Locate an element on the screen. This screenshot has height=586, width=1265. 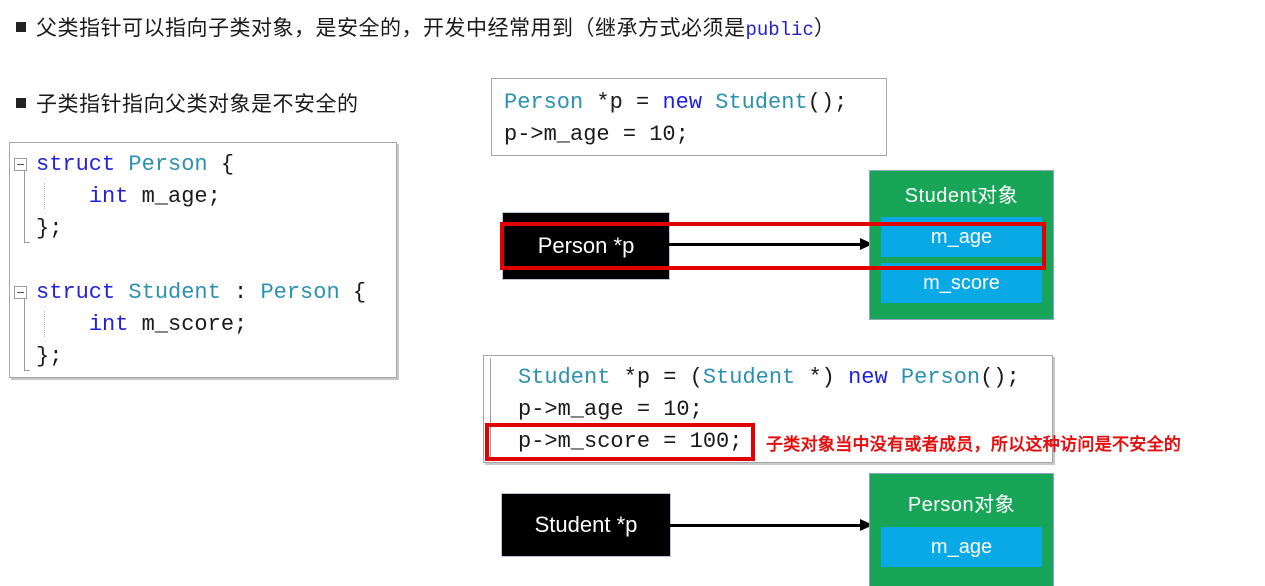
code-block-parent-pointer-to-child: Person *p = new Student(); p->m_age = 10; is located at coordinates (689, 117).